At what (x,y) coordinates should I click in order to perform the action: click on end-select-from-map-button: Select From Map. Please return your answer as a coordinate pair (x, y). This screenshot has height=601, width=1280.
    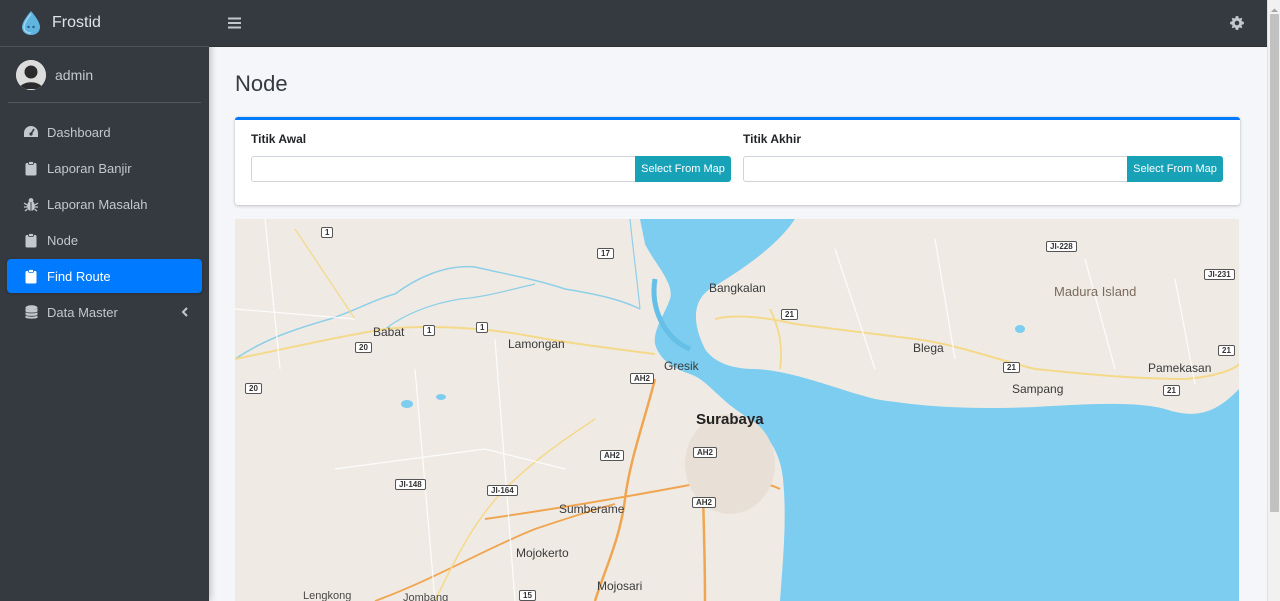
    Looking at the image, I should click on (1175, 169).